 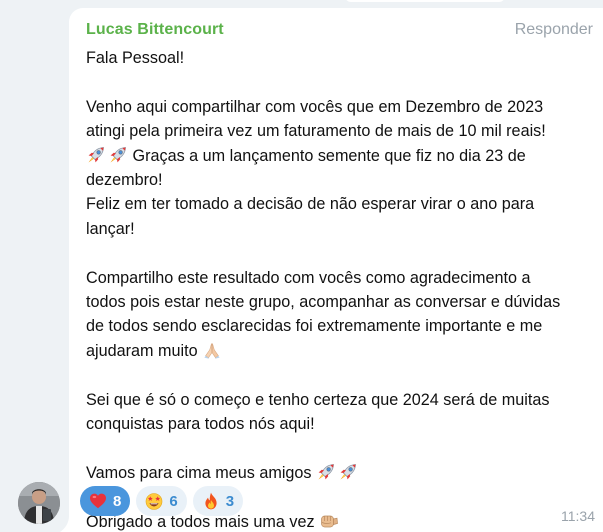 I want to click on reaction-count: 3, so click(x=230, y=501).